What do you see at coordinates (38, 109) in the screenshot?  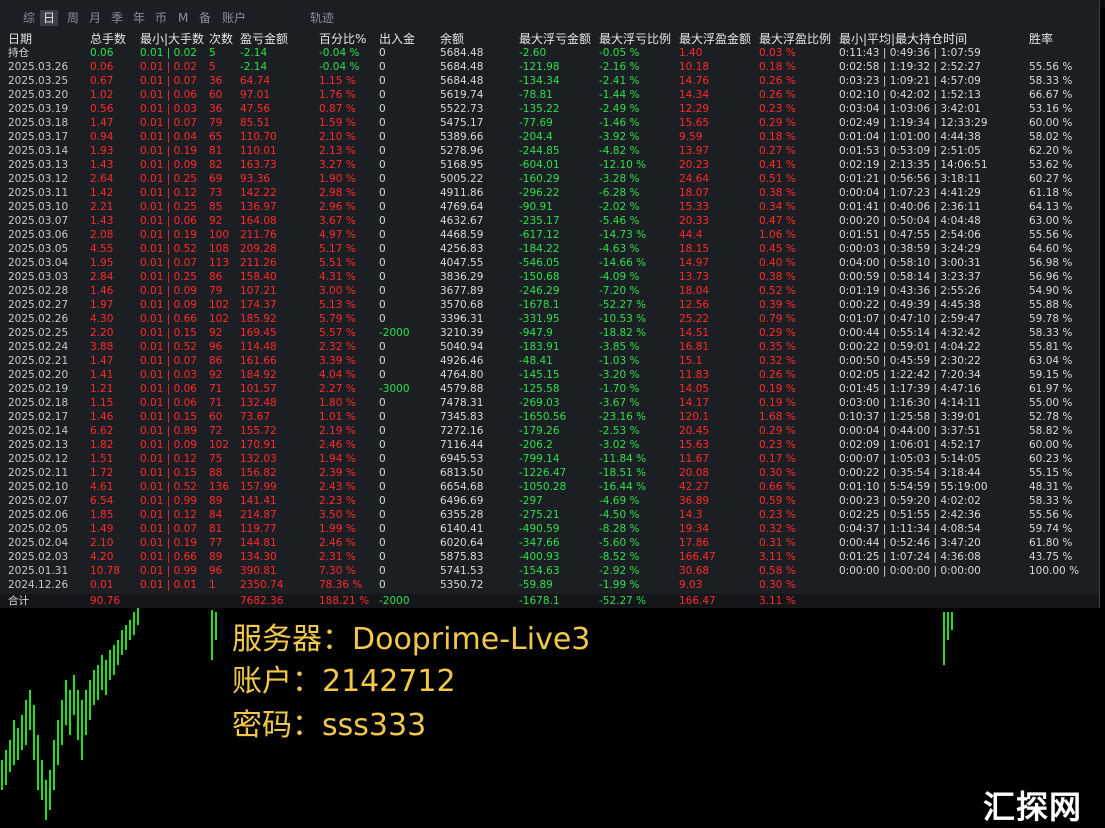 I see `cell-date: 2025.03.19` at bounding box center [38, 109].